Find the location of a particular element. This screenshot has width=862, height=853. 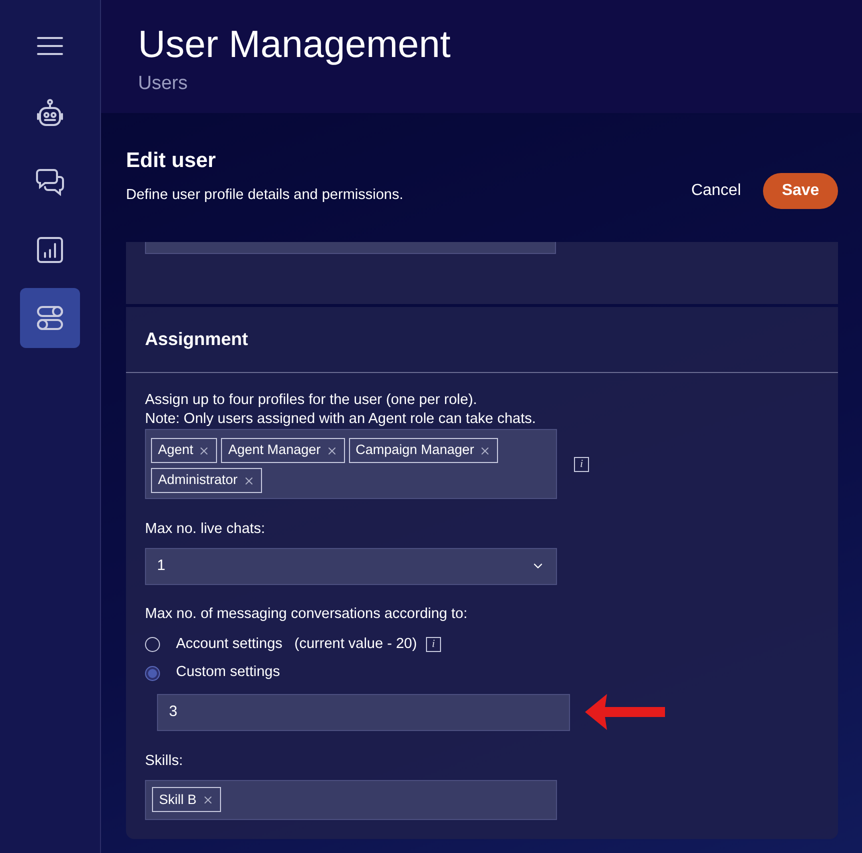

cancel-button: Cancel is located at coordinates (716, 191).